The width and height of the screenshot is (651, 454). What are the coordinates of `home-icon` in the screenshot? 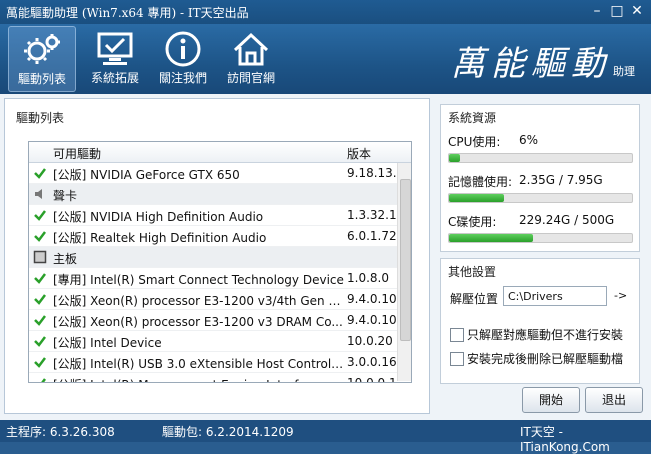 It's located at (251, 49).